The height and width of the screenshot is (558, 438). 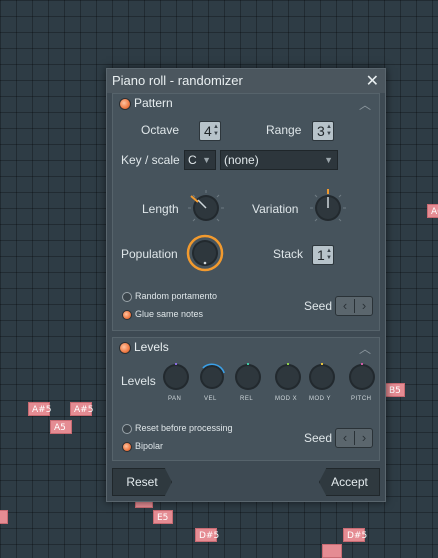 I want to click on seed-buttons: ‹ ›, so click(x=354, y=306).